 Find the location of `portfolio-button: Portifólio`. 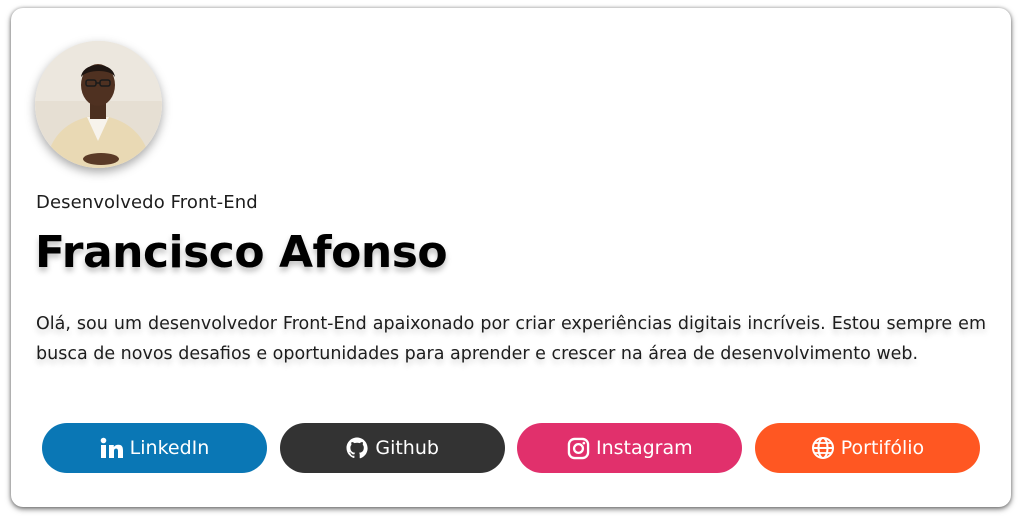

portfolio-button: Portifólio is located at coordinates (867, 448).